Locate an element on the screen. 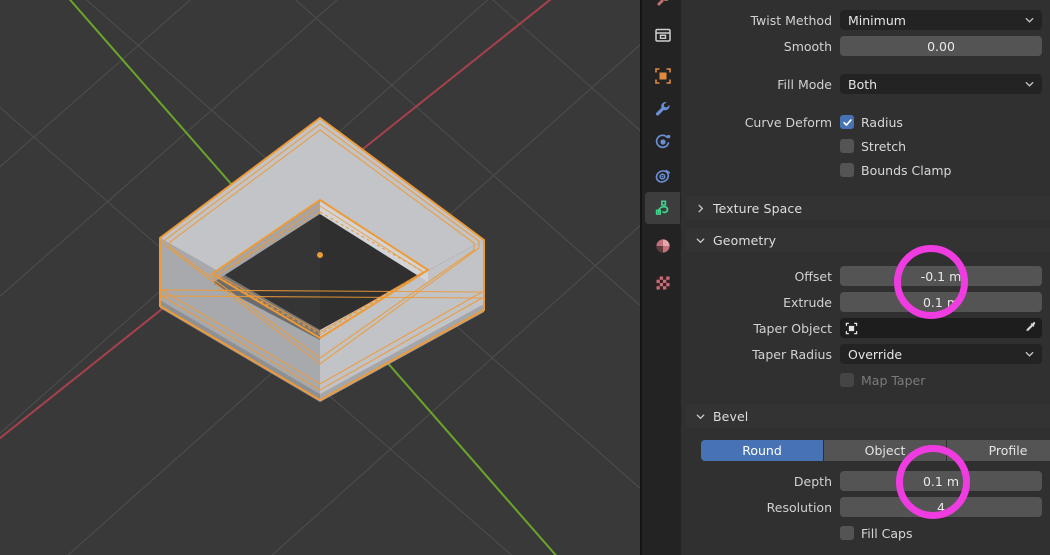 Image resolution: width=1050 pixels, height=555 pixels. curve-data-icon is located at coordinates (661, 207).